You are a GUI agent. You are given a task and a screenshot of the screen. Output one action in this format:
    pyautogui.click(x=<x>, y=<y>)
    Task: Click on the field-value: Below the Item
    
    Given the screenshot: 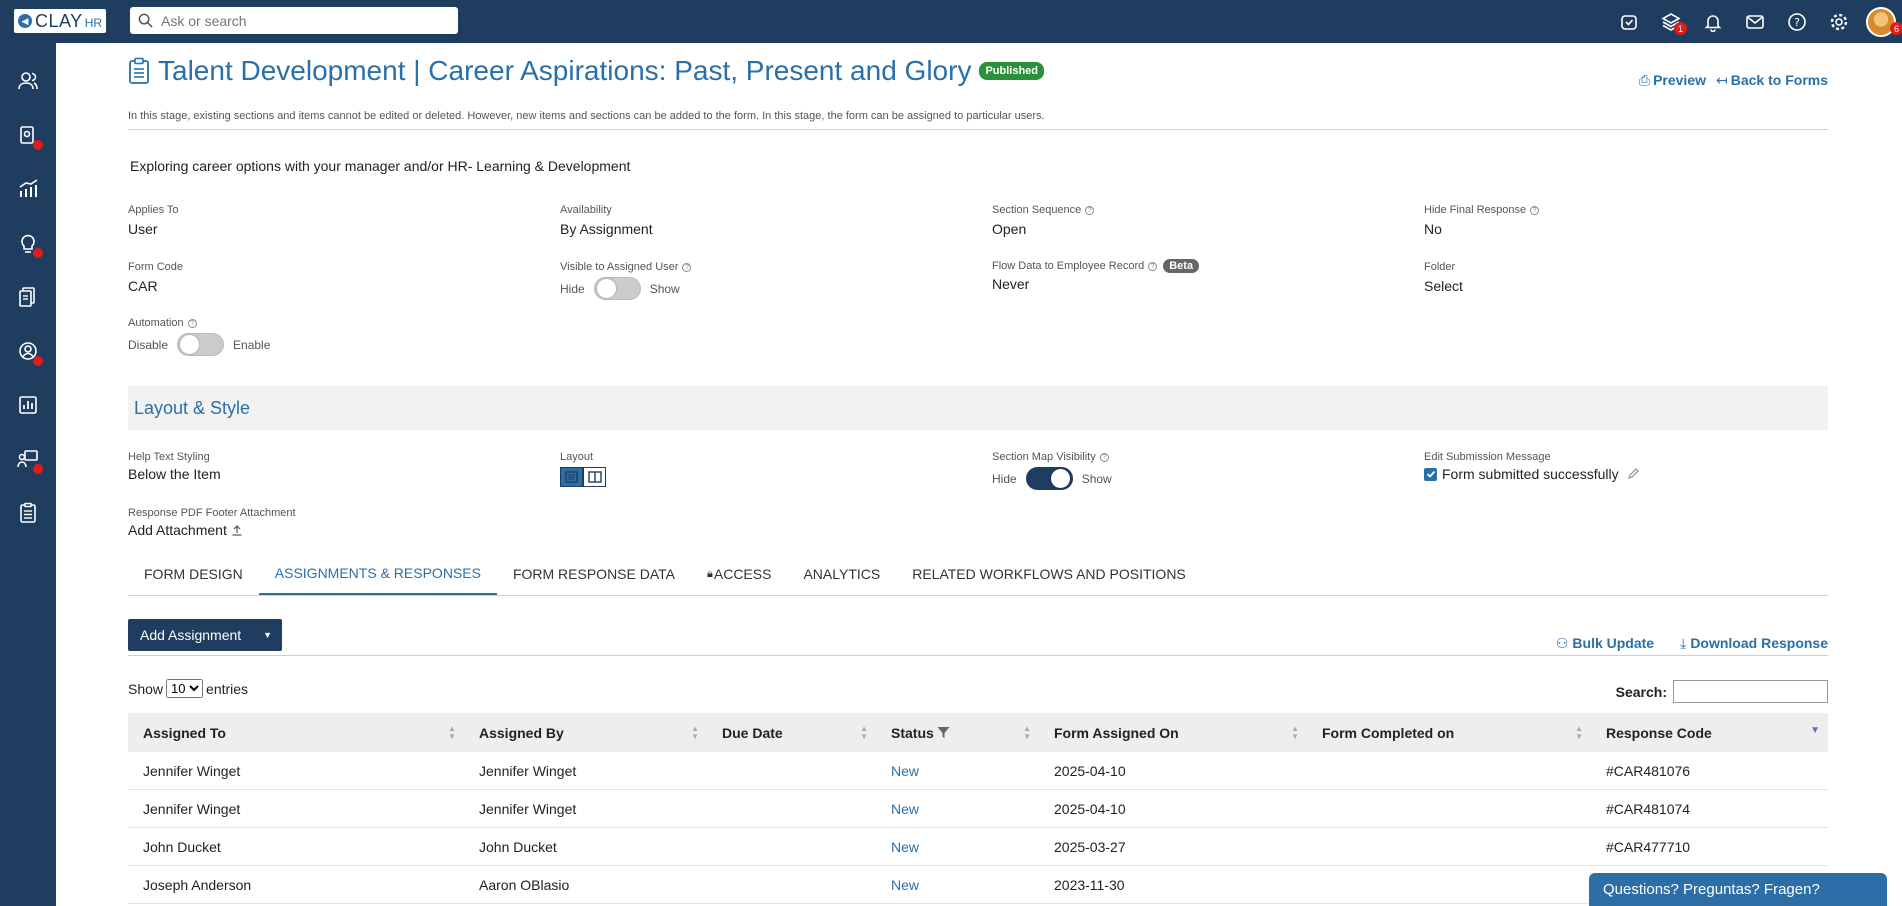 What is the action you would take?
    pyautogui.click(x=174, y=474)
    